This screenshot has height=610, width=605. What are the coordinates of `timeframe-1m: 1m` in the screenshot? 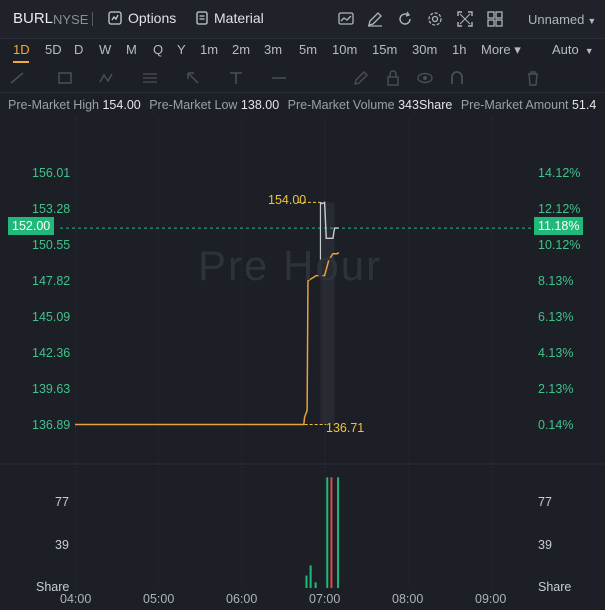 It's located at (209, 49).